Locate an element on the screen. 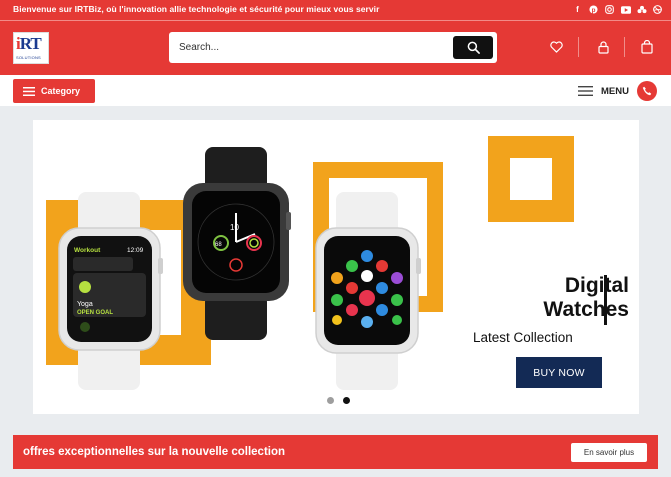 The height and width of the screenshot is (477, 671). logo-subtitle: SOLUTIONS is located at coordinates (28, 57).